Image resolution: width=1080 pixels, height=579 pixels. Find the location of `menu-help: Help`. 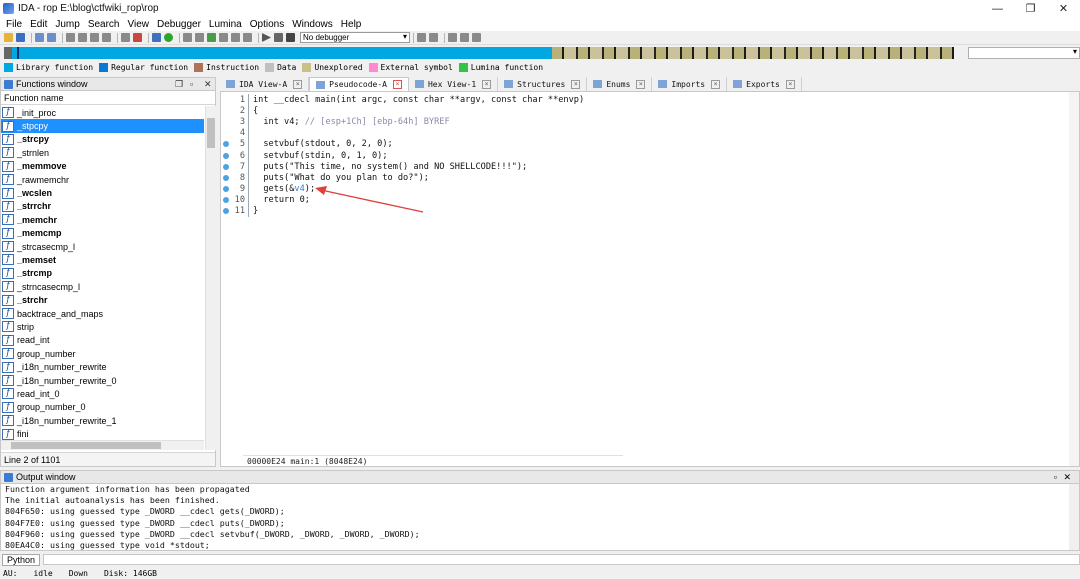

menu-help: Help is located at coordinates (351, 24).